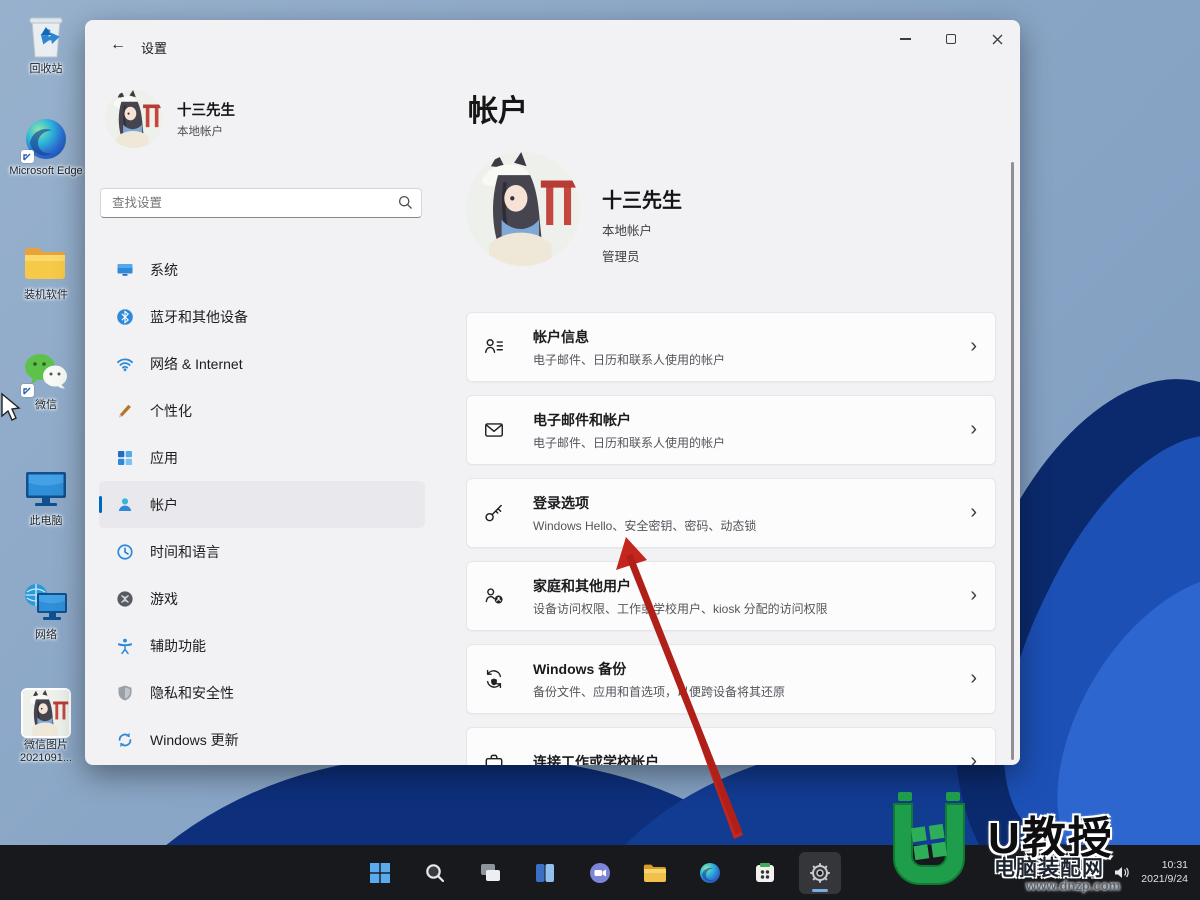 This screenshot has width=1200, height=900. I want to click on settings-gear-icon, so click(820, 872).